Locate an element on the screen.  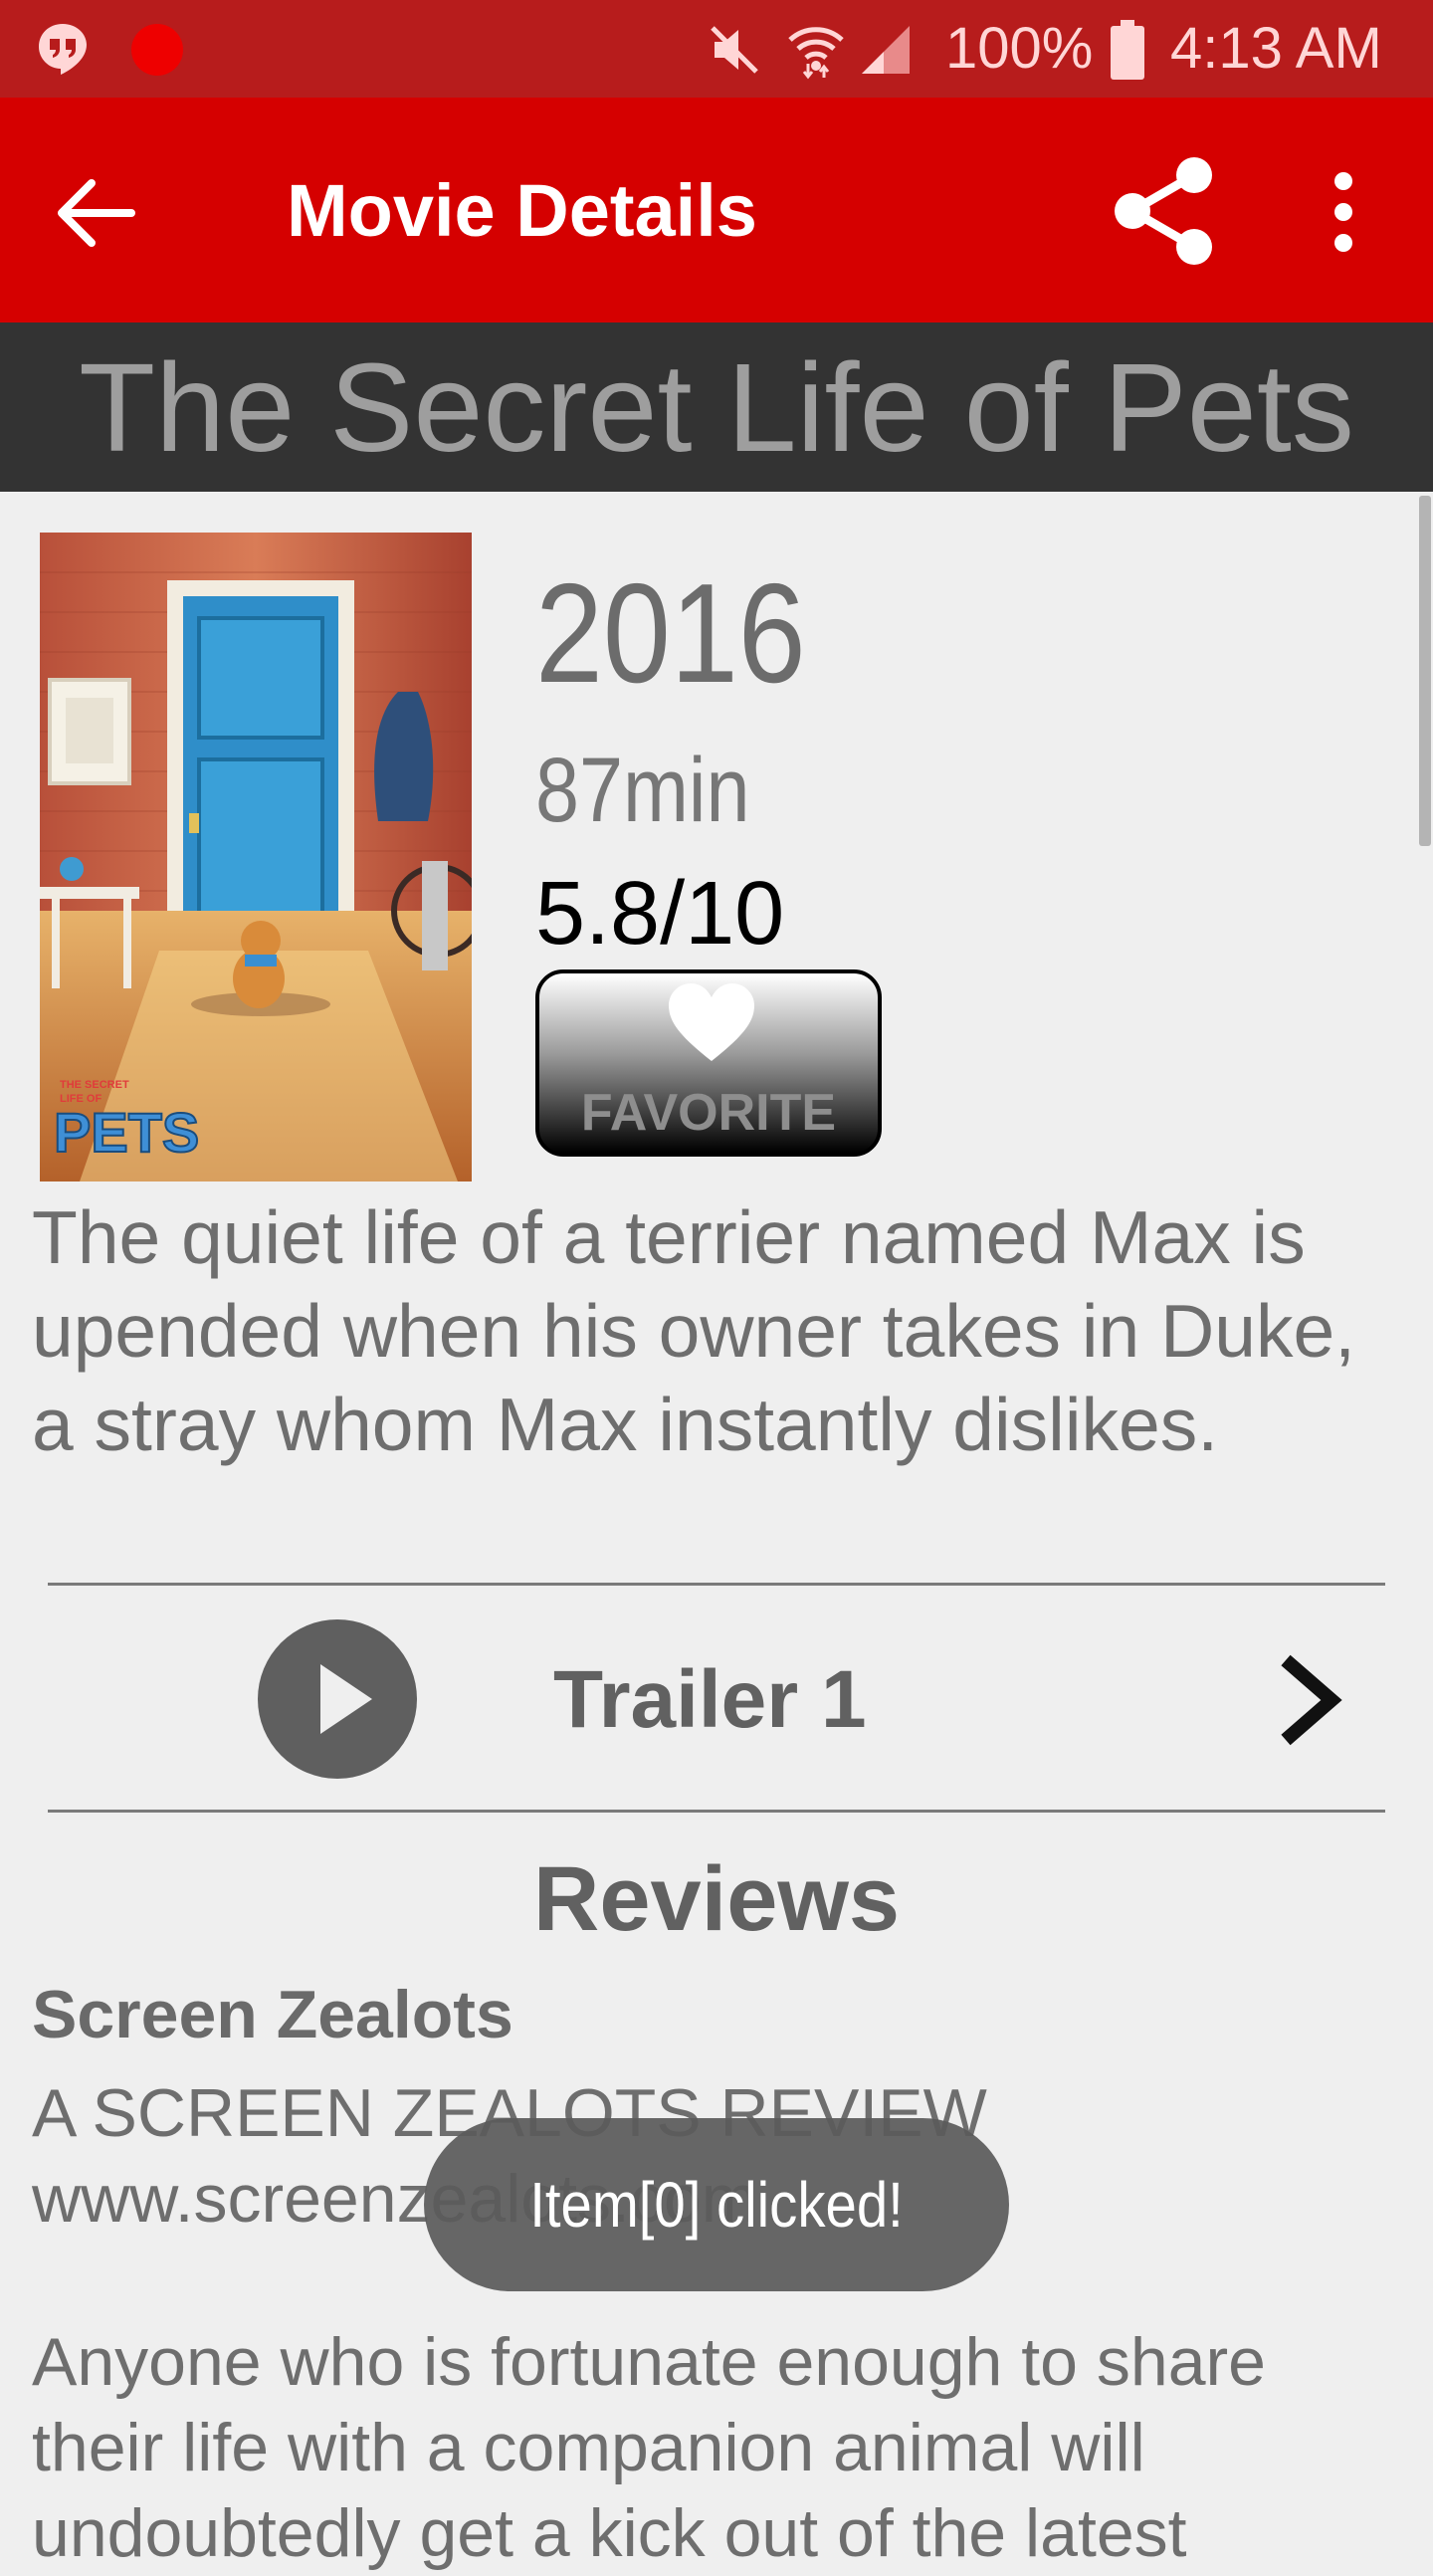
chevron-right-icon is located at coordinates (1308, 1700).